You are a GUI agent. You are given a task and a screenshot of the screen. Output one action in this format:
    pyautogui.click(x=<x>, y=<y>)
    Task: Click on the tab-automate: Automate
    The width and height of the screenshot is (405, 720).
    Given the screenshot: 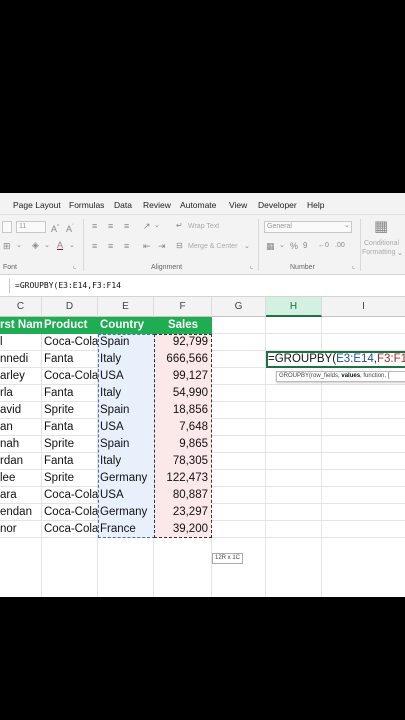 What is the action you would take?
    pyautogui.click(x=198, y=205)
    